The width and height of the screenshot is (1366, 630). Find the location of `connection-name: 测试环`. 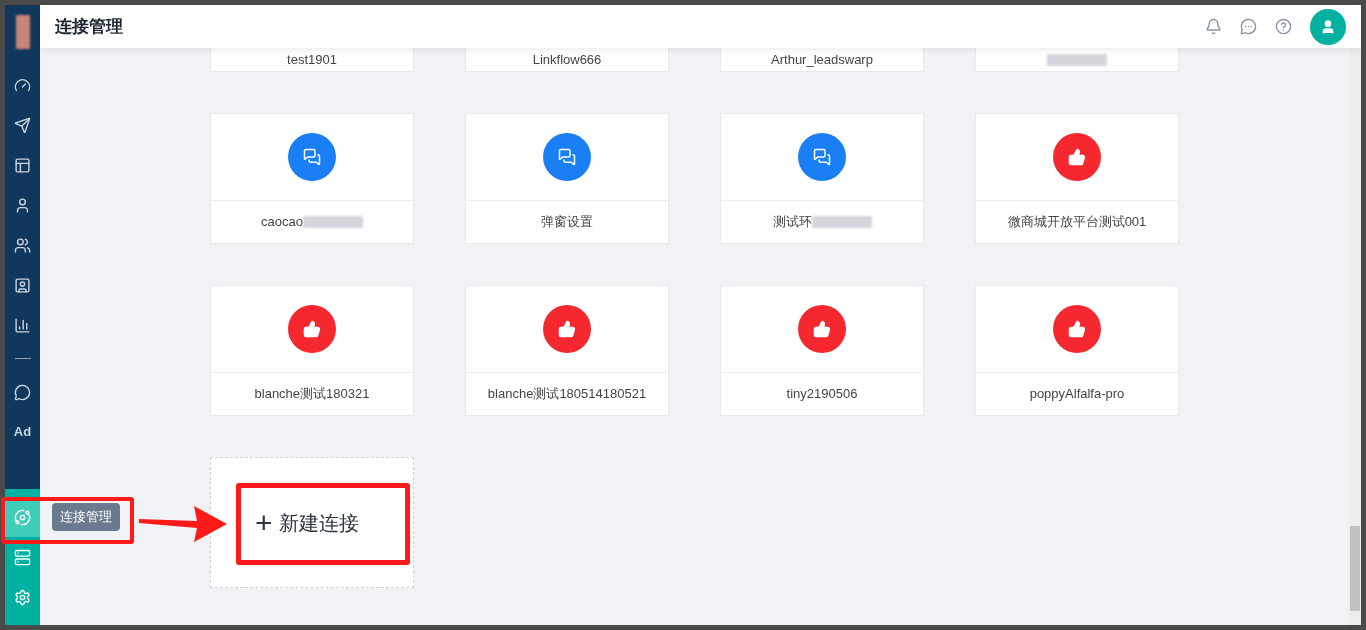

connection-name: 测试环 is located at coordinates (792, 222).